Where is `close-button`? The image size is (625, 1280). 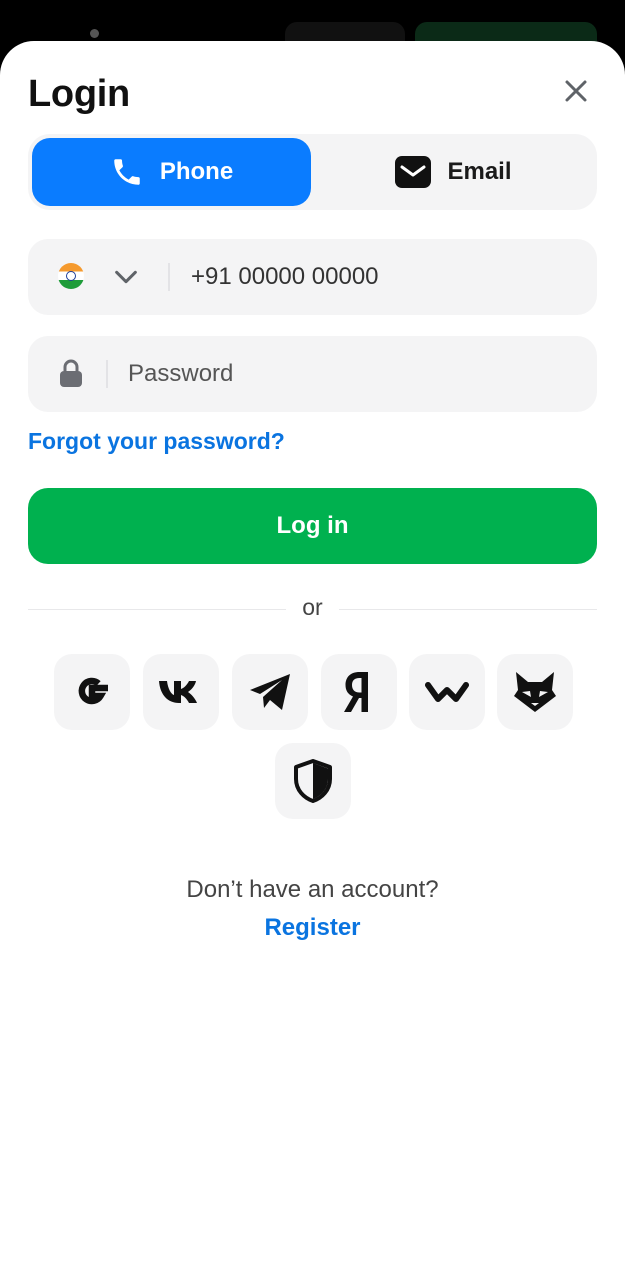
close-button is located at coordinates (576, 91).